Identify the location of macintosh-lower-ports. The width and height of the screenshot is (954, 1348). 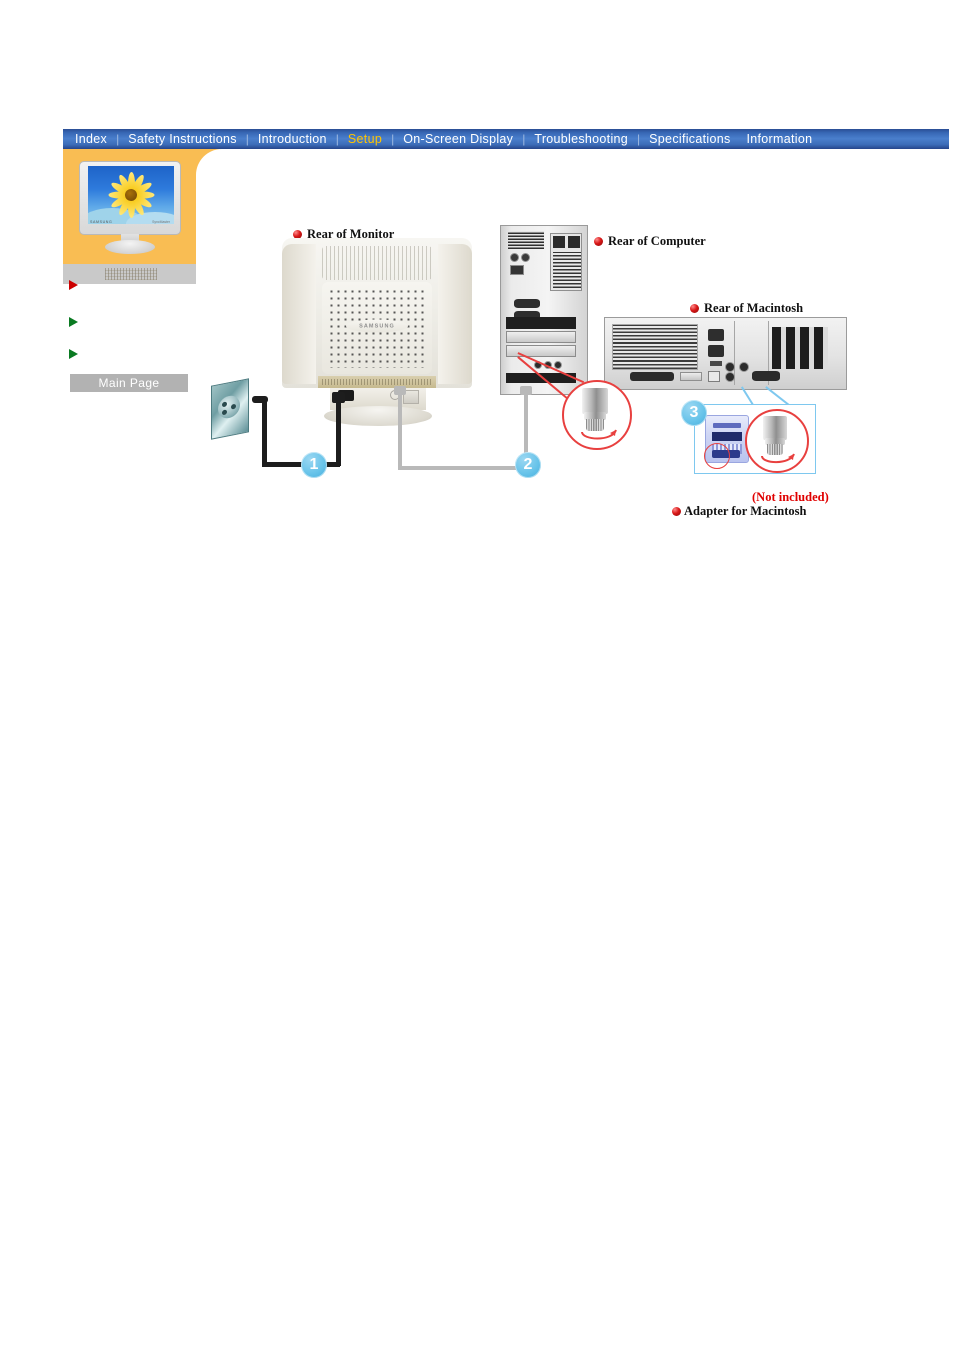
(696, 373).